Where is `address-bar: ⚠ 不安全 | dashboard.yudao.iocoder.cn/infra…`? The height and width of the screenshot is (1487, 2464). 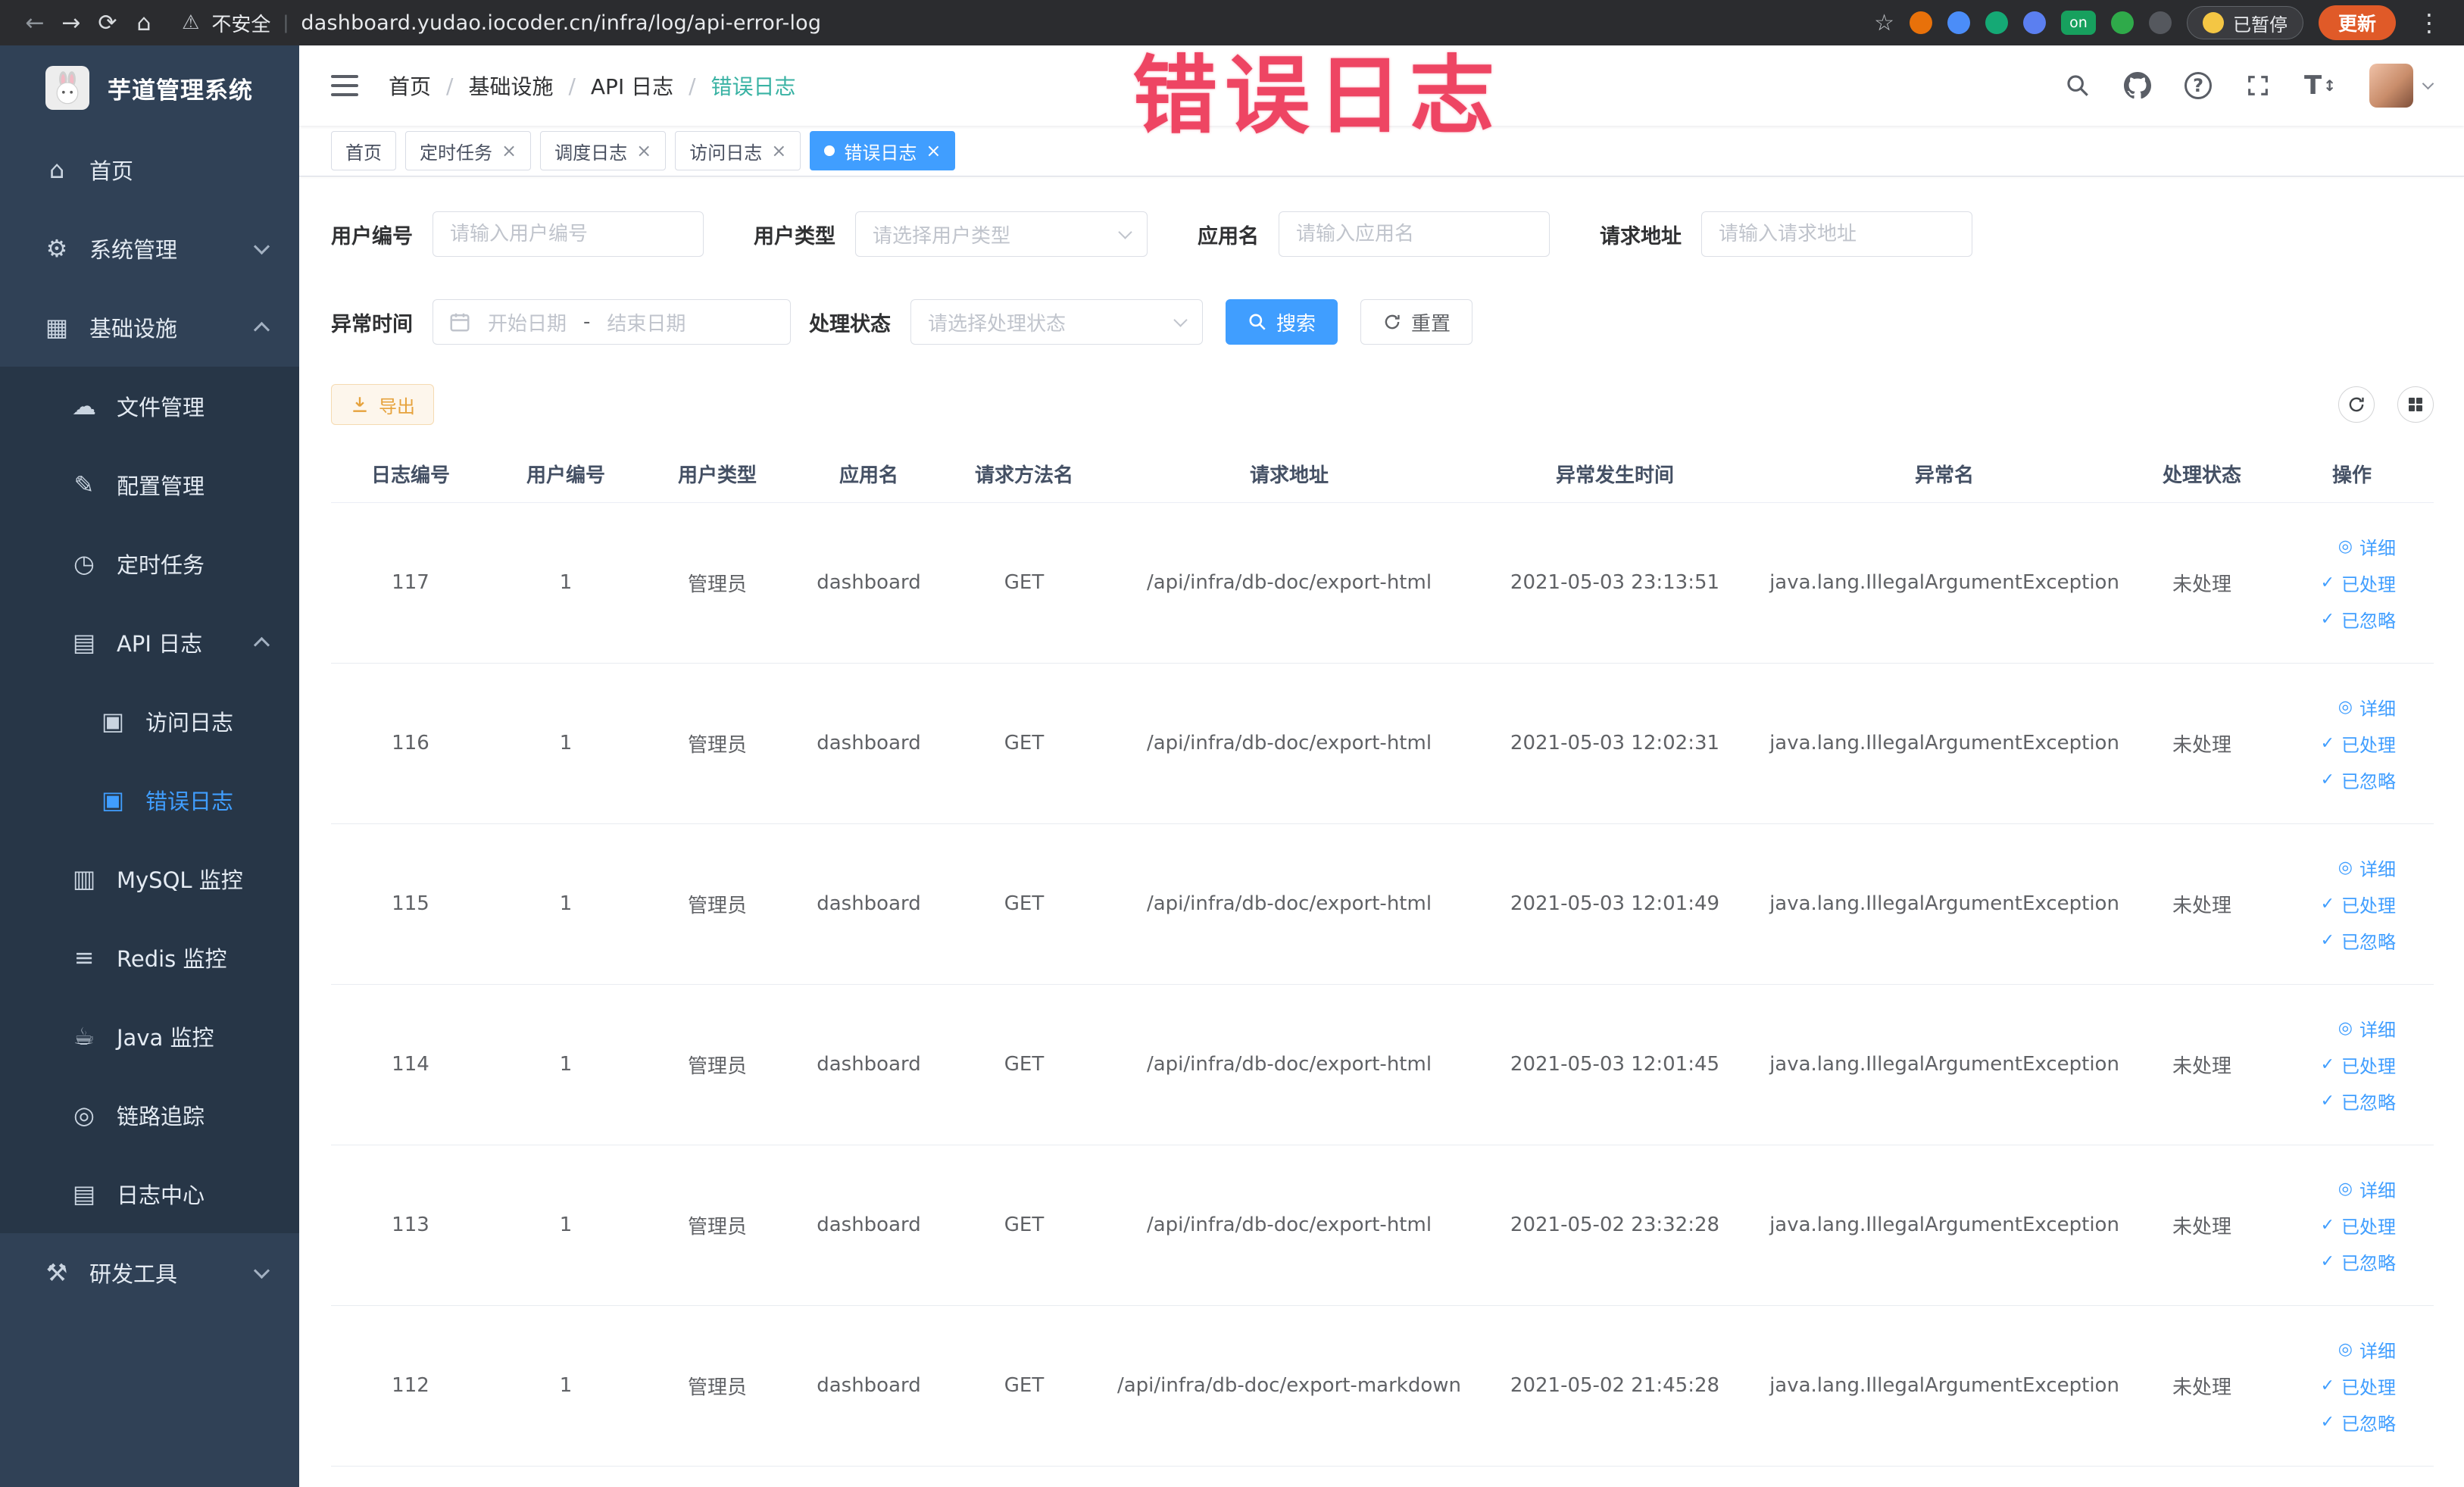 address-bar: ⚠ 不安全 | dashboard.yudao.iocoder.cn/infra… is located at coordinates (501, 23).